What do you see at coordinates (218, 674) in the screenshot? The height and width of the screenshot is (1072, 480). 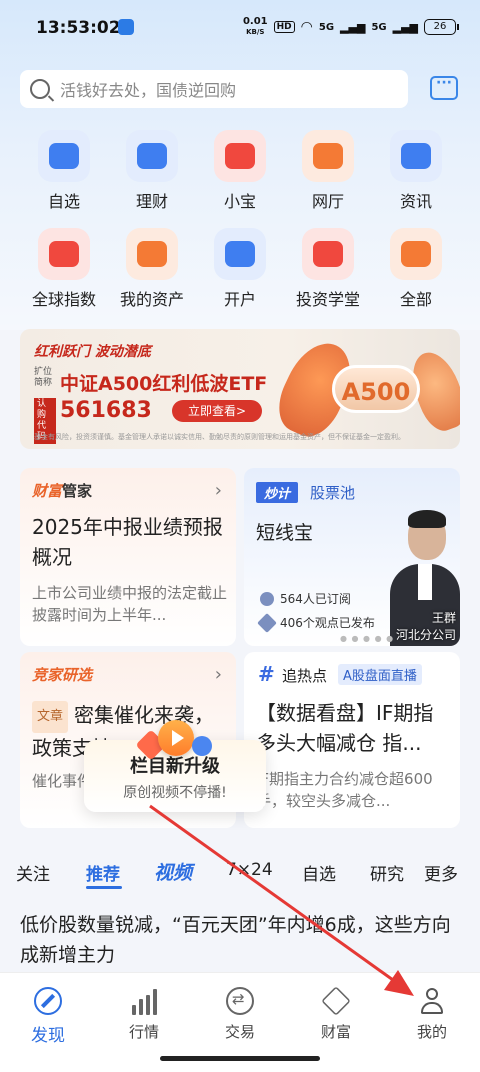 I see `chevron-right-icon-2: ›` at bounding box center [218, 674].